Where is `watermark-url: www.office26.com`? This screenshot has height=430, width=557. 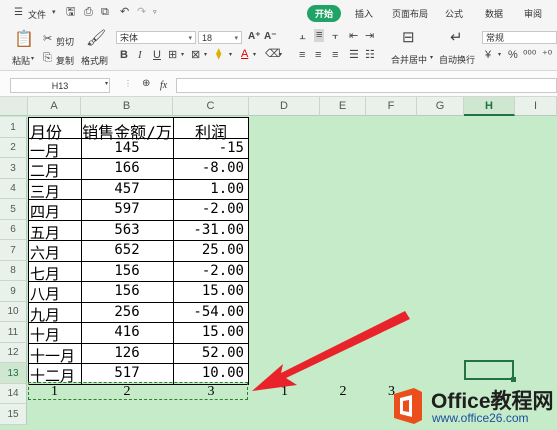 watermark-url: www.office26.com is located at coordinates (480, 418).